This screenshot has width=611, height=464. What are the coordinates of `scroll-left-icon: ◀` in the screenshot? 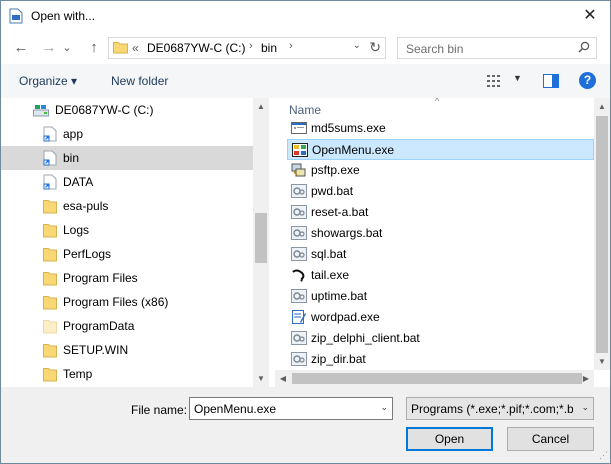 It's located at (283, 378).